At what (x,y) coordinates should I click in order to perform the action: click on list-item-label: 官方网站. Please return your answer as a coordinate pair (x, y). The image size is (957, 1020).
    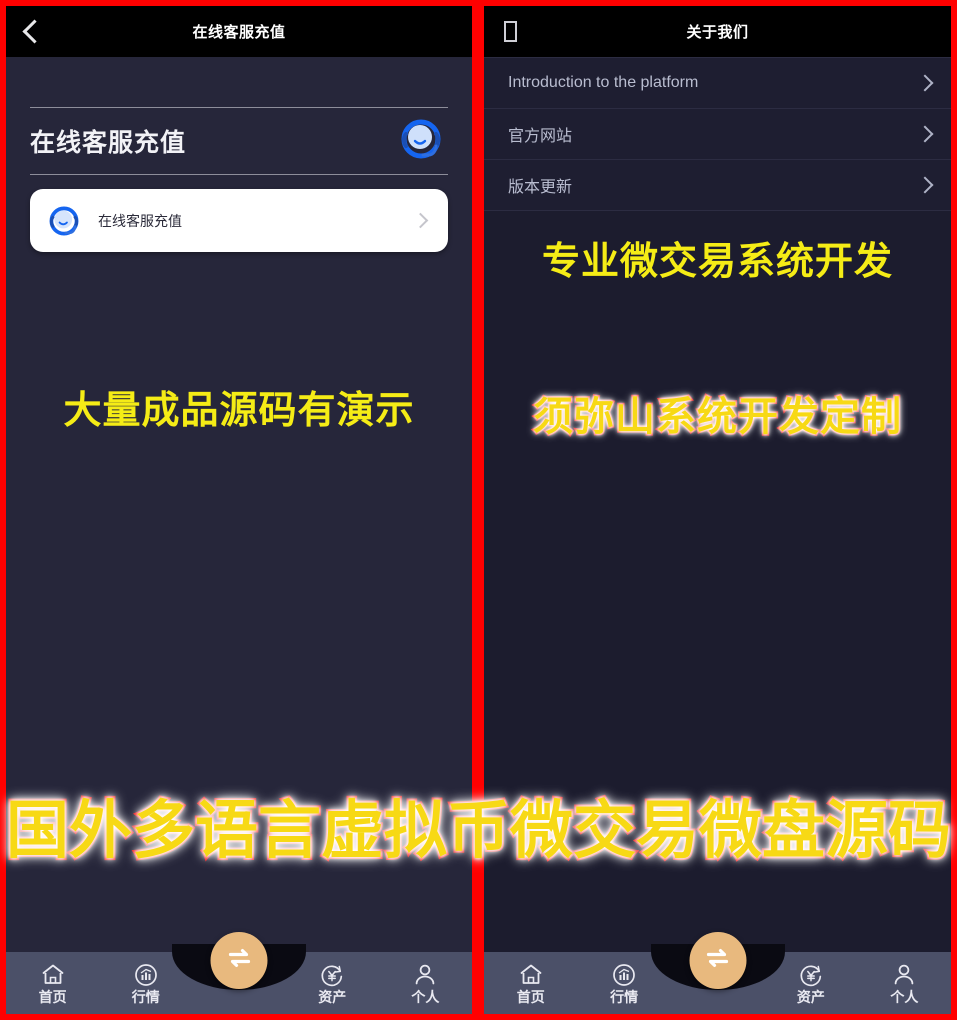
    Looking at the image, I should click on (540, 136).